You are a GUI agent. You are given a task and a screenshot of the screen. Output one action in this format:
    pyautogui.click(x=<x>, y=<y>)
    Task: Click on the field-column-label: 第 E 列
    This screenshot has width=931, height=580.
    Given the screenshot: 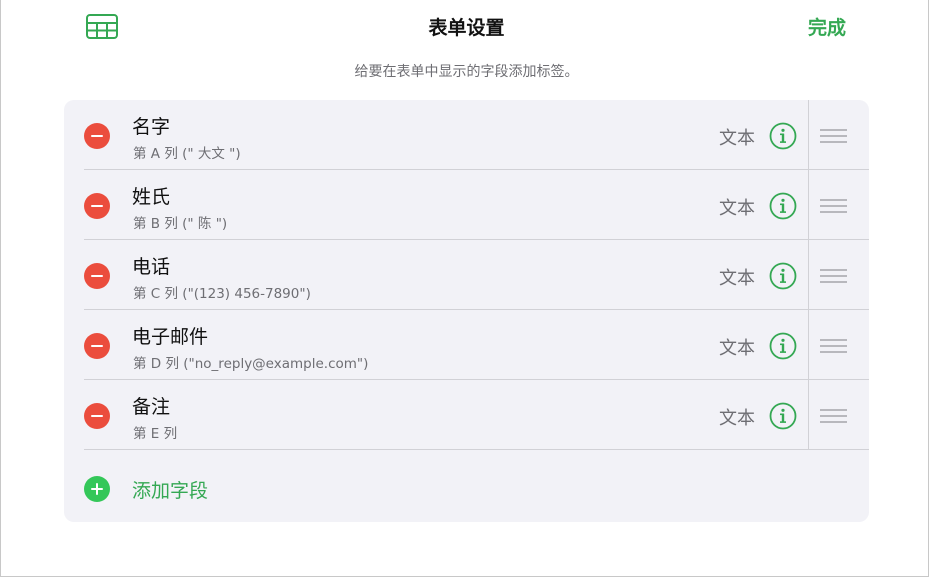 What is the action you would take?
    pyautogui.click(x=155, y=434)
    